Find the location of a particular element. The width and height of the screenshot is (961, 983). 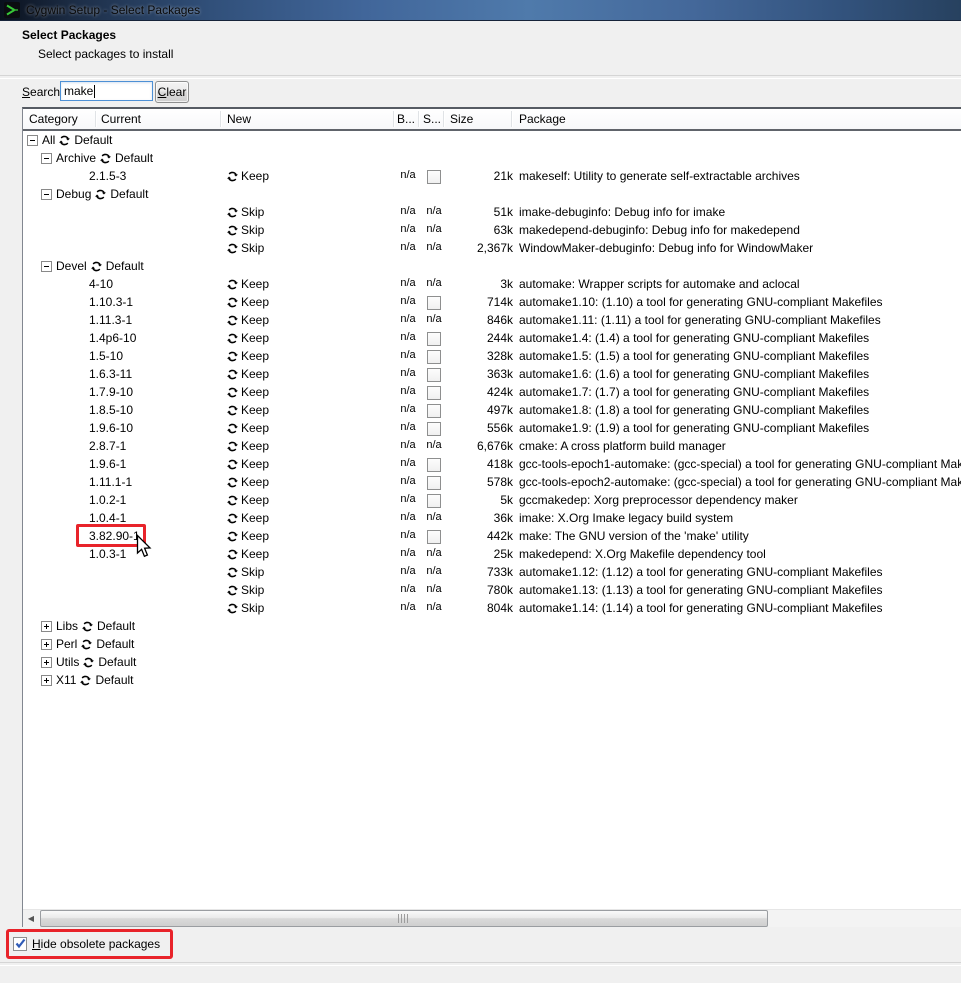

category-row: Utils Default is located at coordinates (492, 662).